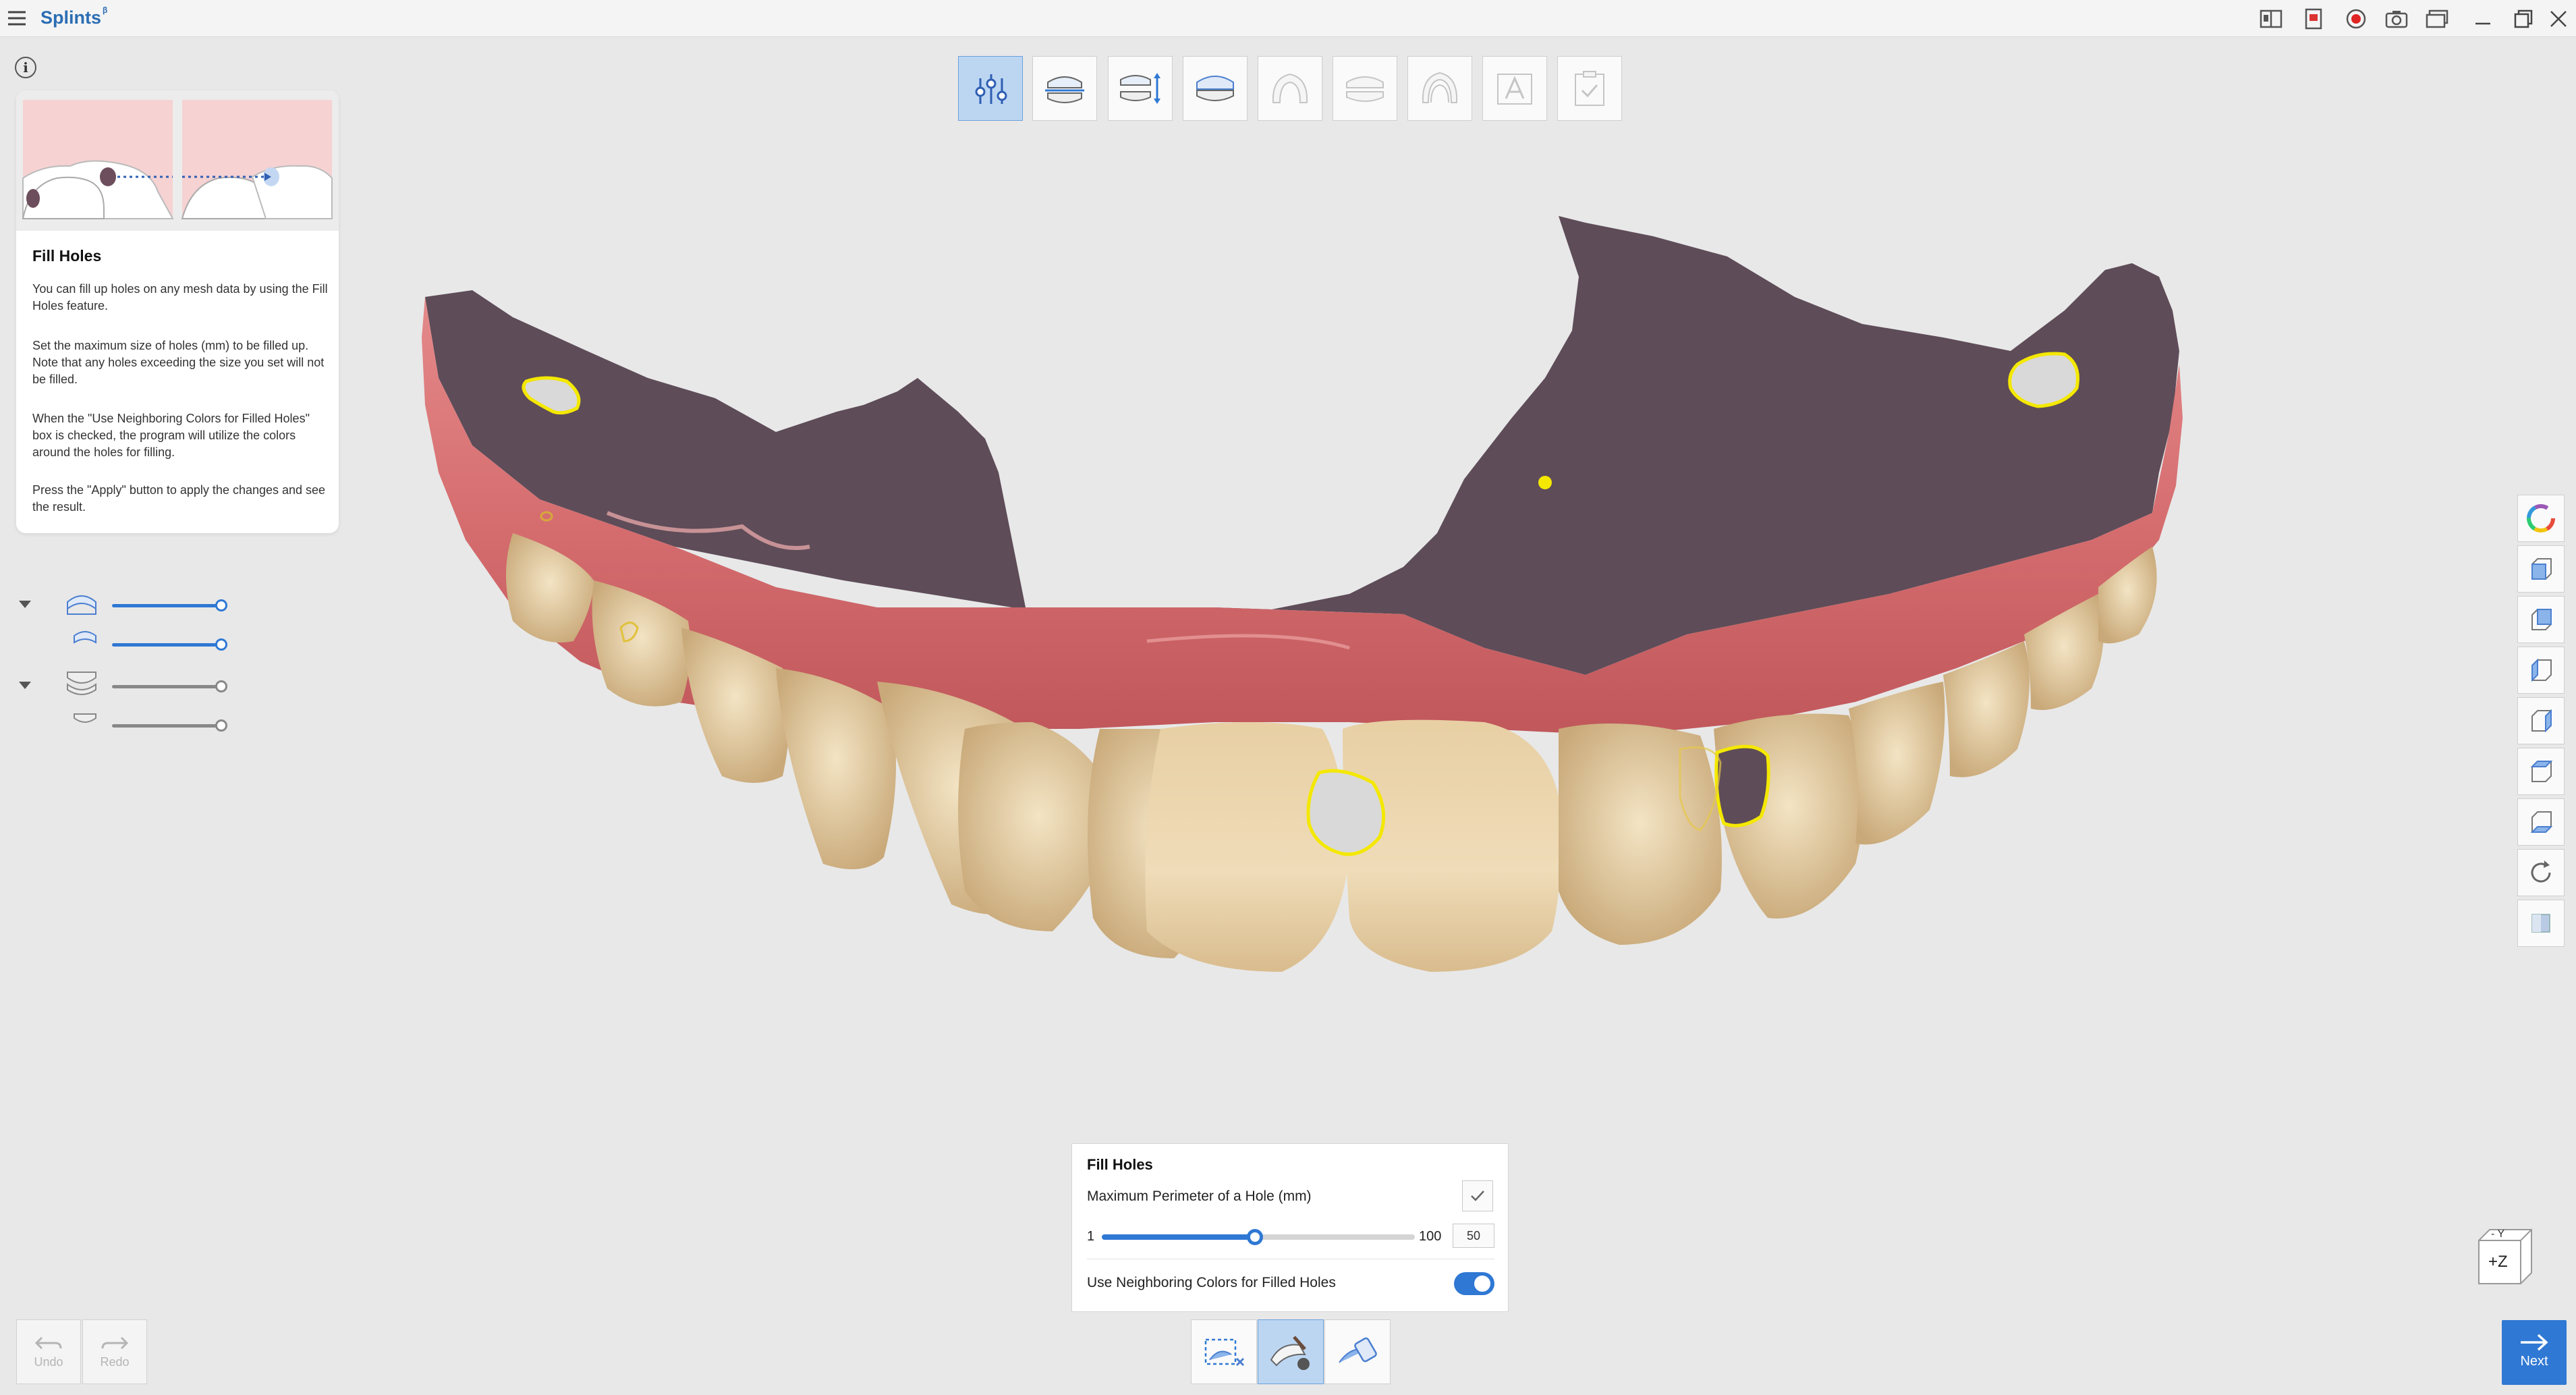 The width and height of the screenshot is (2576, 1395). Describe the element at coordinates (85, 721) in the screenshot. I see `lower-scan-icon` at that location.